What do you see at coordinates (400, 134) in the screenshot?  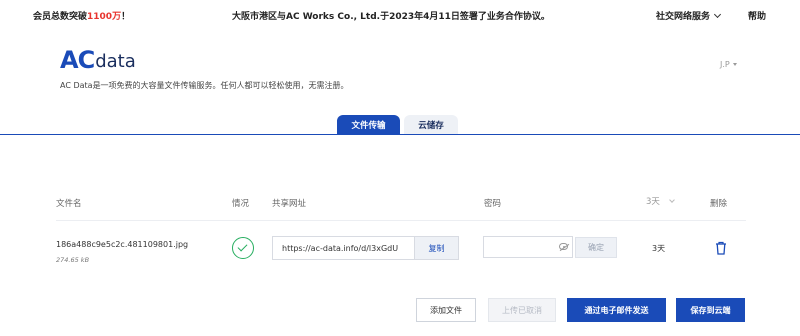 I see `tab-divider` at bounding box center [400, 134].